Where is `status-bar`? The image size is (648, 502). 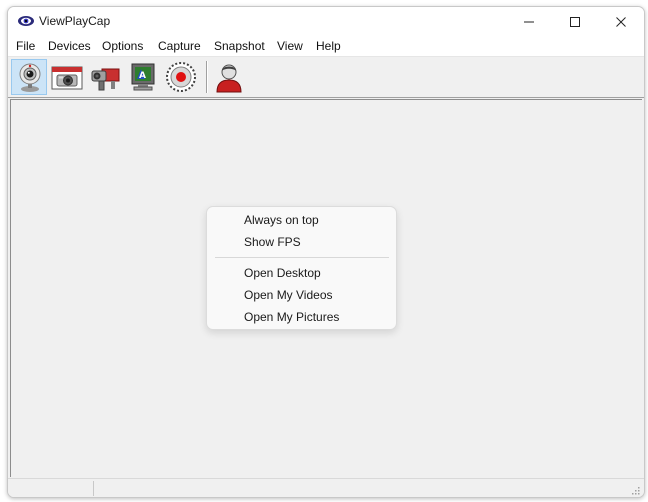
status-bar is located at coordinates (326, 487).